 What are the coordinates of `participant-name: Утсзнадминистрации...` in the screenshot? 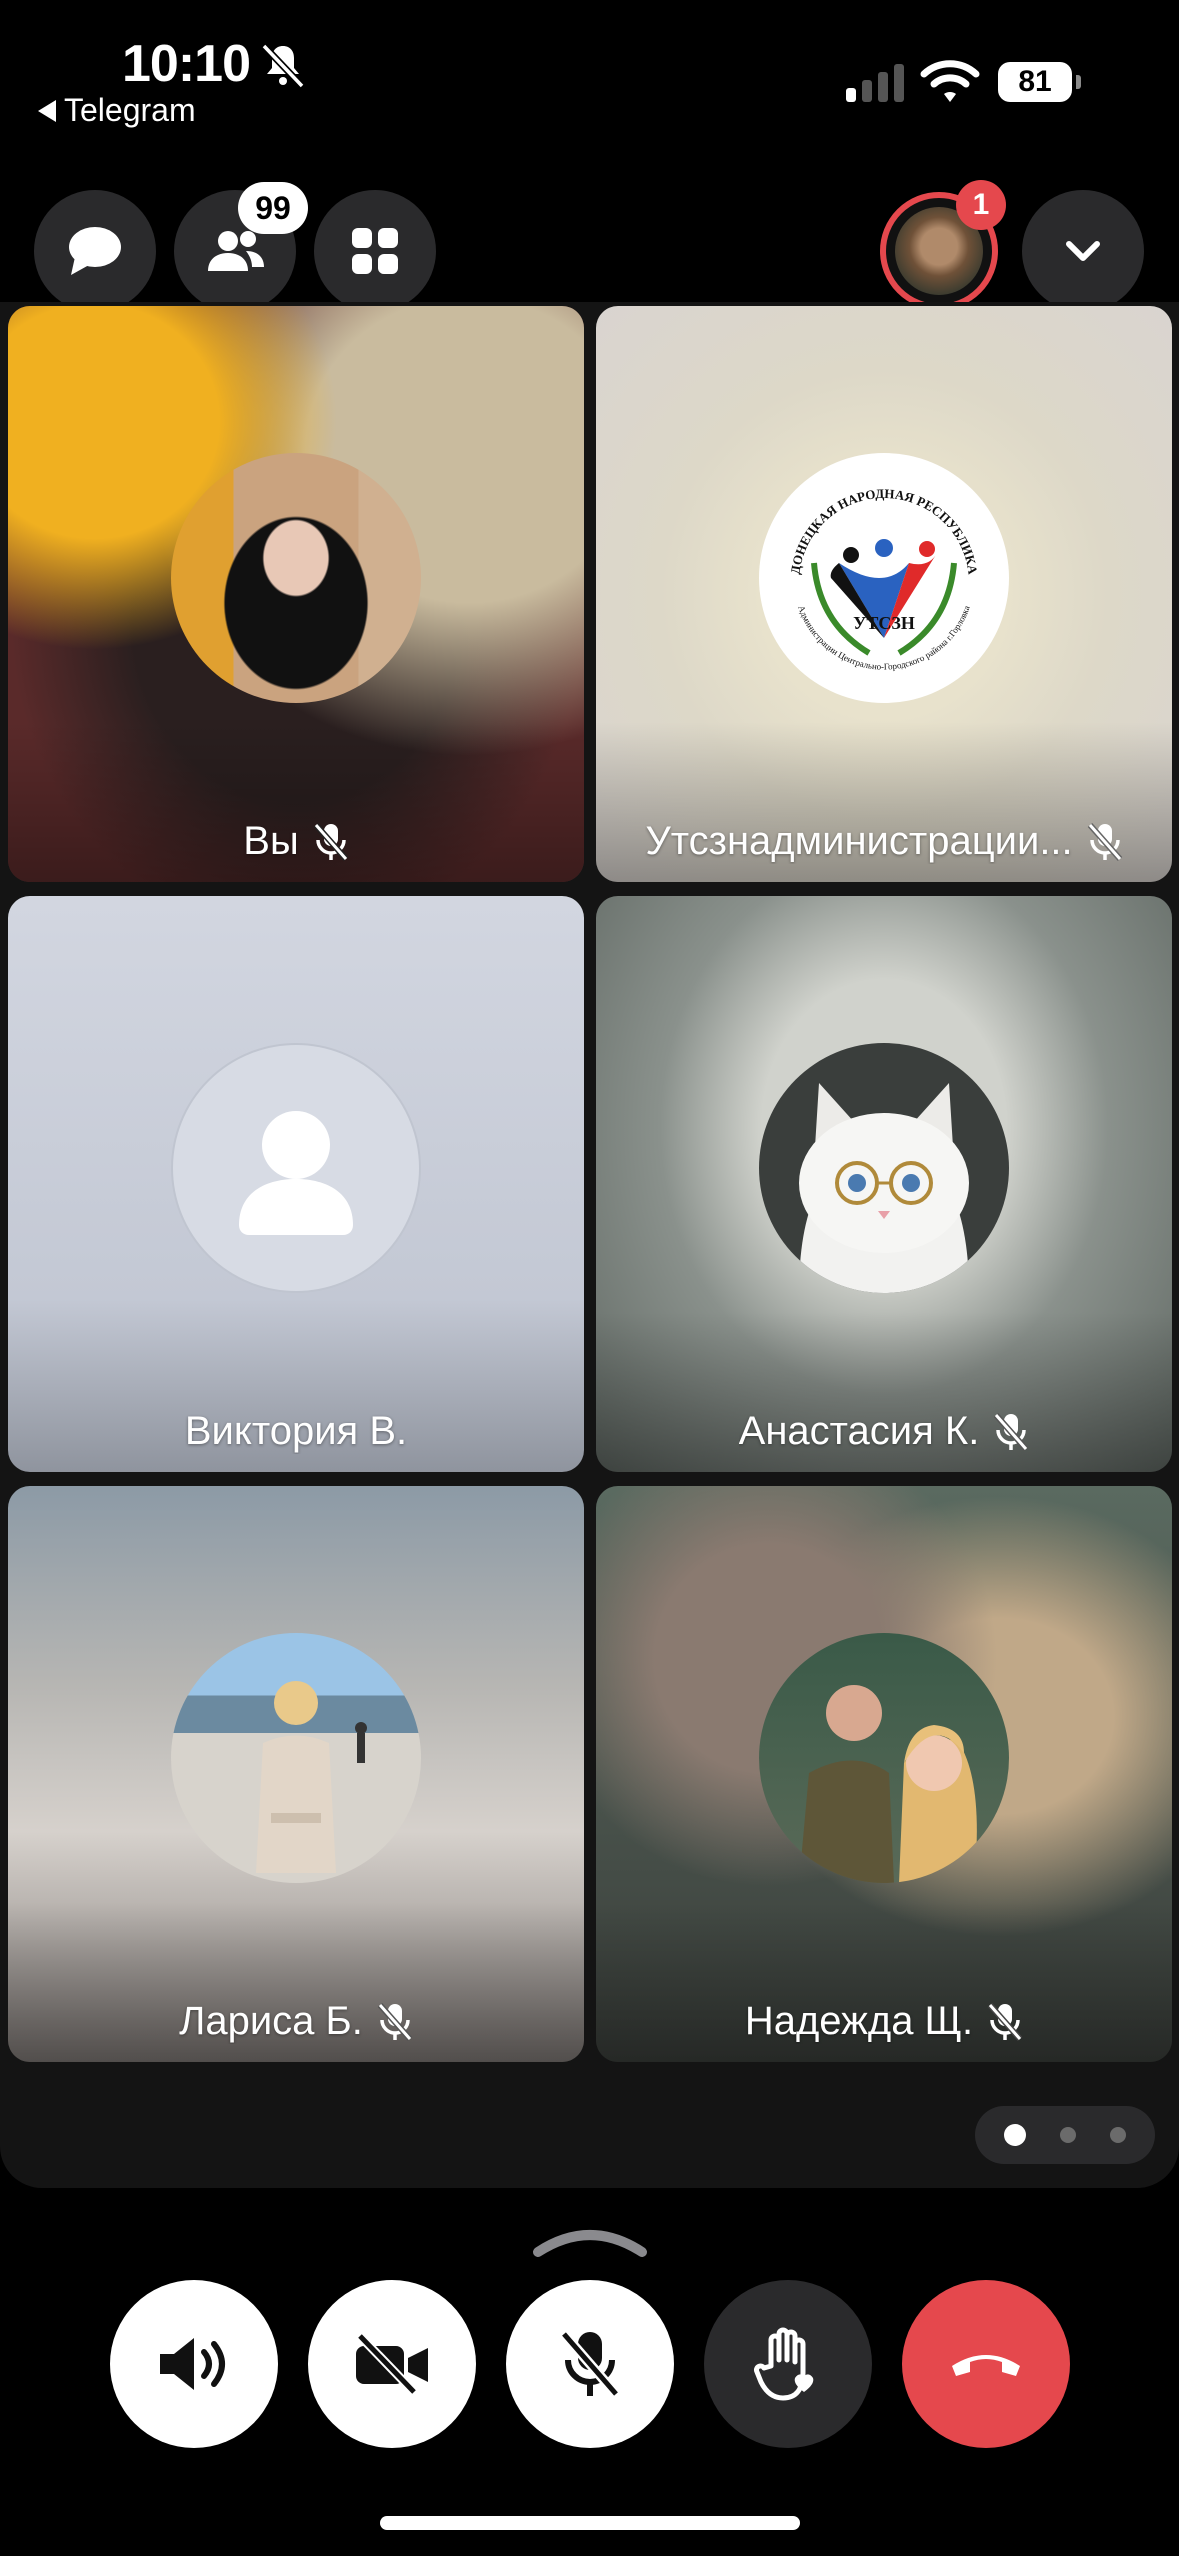 It's located at (859, 841).